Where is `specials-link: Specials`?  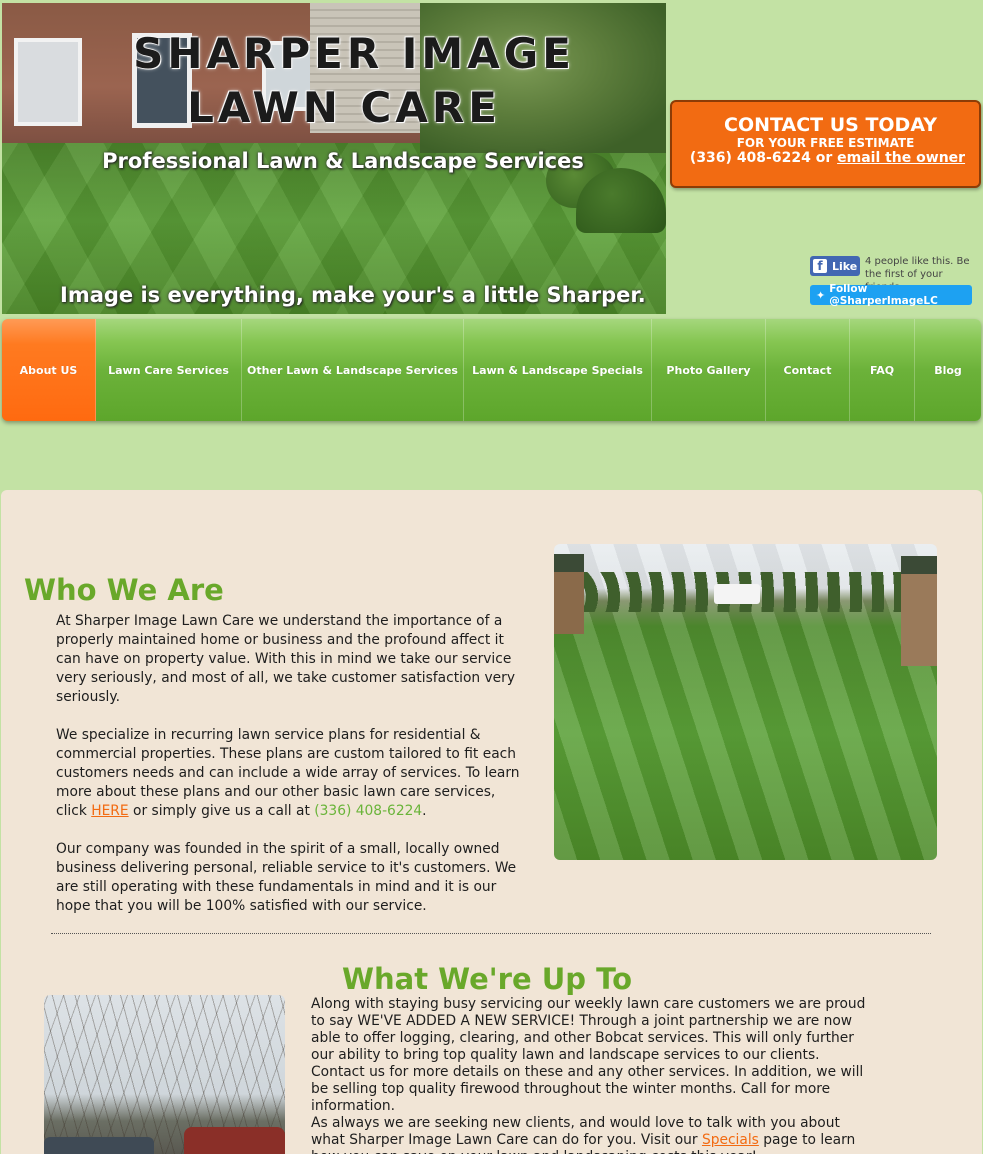 specials-link: Specials is located at coordinates (730, 1140).